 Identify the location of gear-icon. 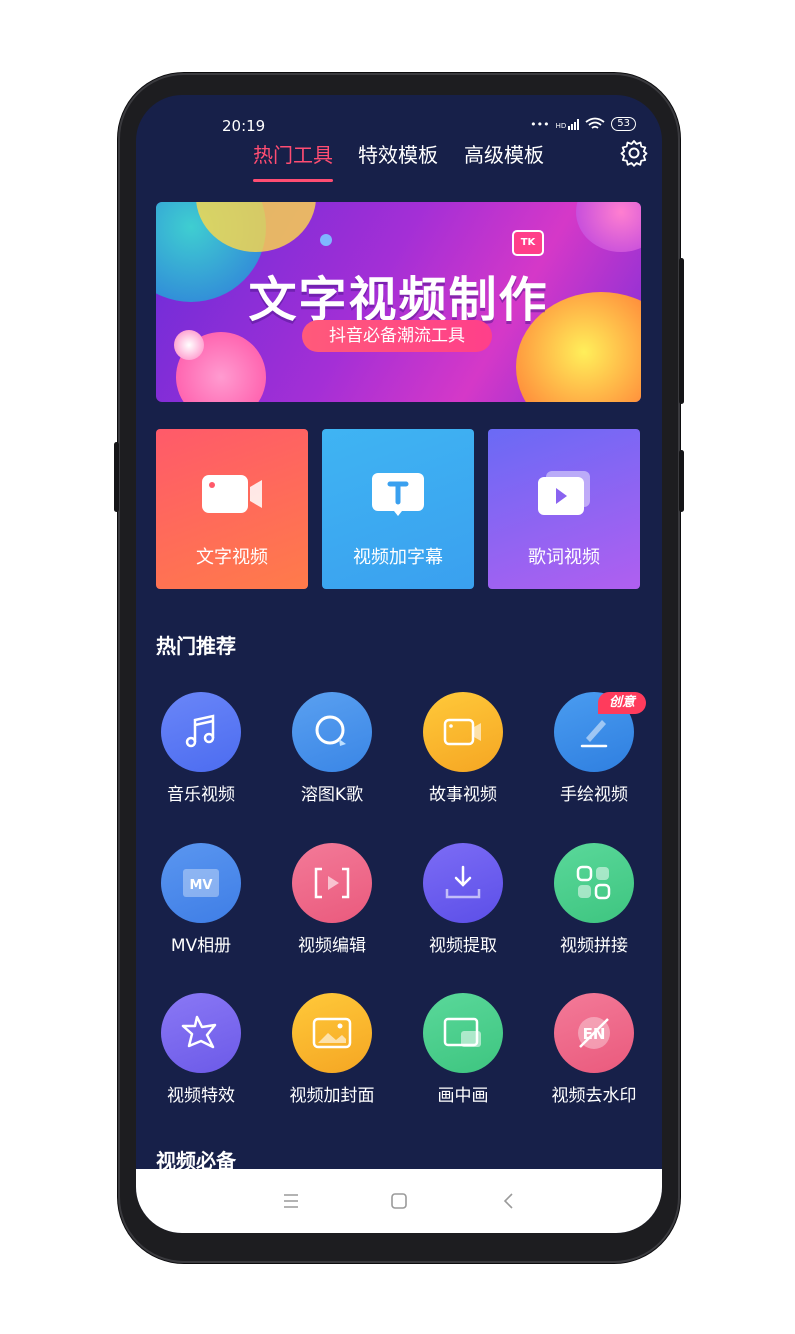
(634, 153).